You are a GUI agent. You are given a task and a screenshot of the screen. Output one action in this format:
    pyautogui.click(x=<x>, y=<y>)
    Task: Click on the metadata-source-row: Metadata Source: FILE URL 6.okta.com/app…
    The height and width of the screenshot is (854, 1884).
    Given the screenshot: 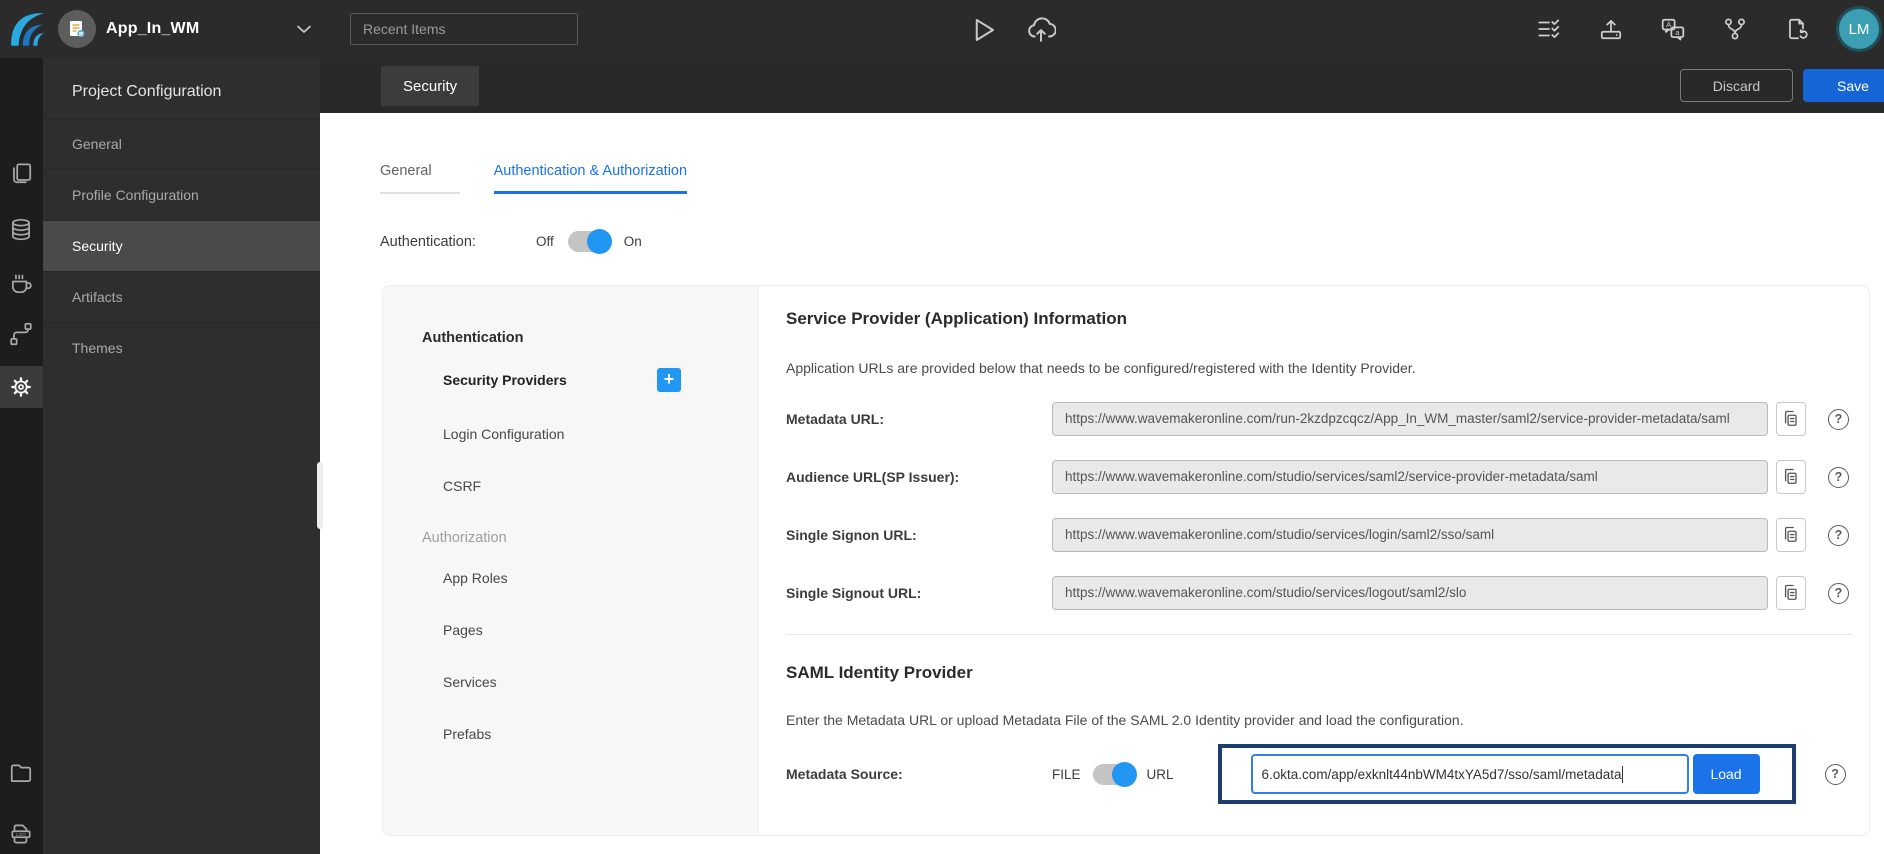 What is the action you would take?
    pyautogui.click(x=1319, y=774)
    